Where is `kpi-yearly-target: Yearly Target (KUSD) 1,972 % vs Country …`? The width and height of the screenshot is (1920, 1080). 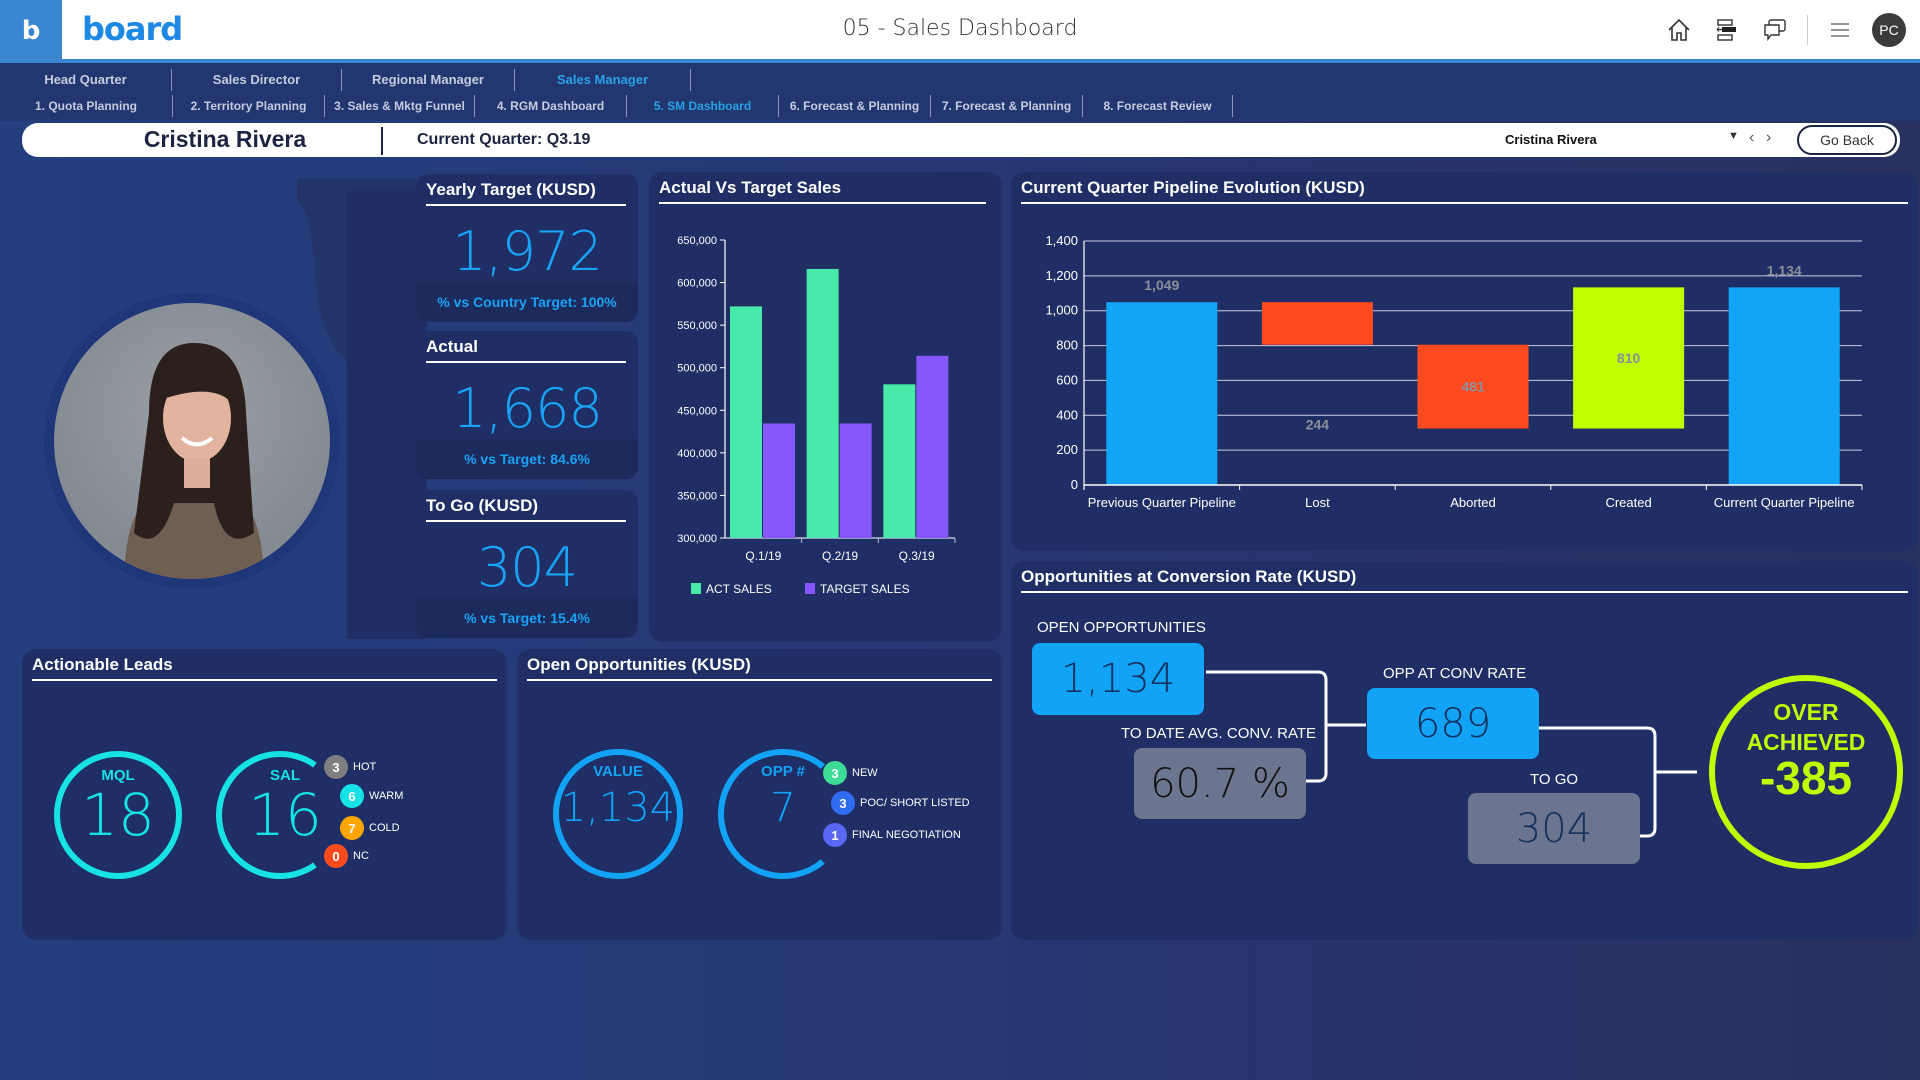 kpi-yearly-target: Yearly Target (KUSD) 1,972 % vs Country … is located at coordinates (527, 248).